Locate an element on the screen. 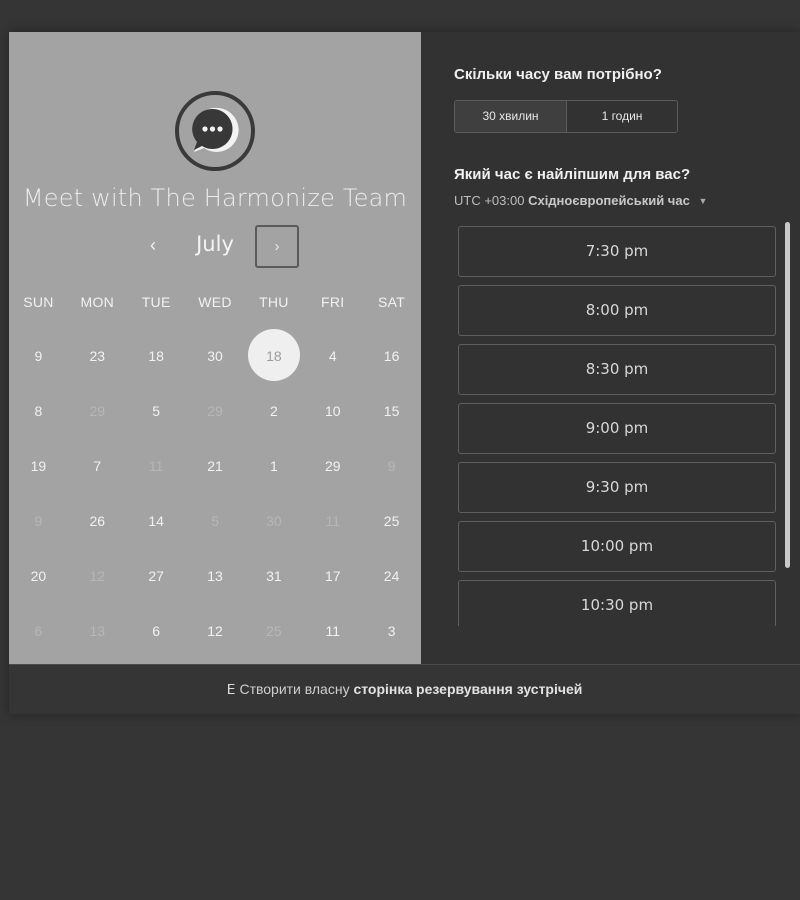 The height and width of the screenshot is (900, 800). calendar-day: 2 is located at coordinates (273, 411).